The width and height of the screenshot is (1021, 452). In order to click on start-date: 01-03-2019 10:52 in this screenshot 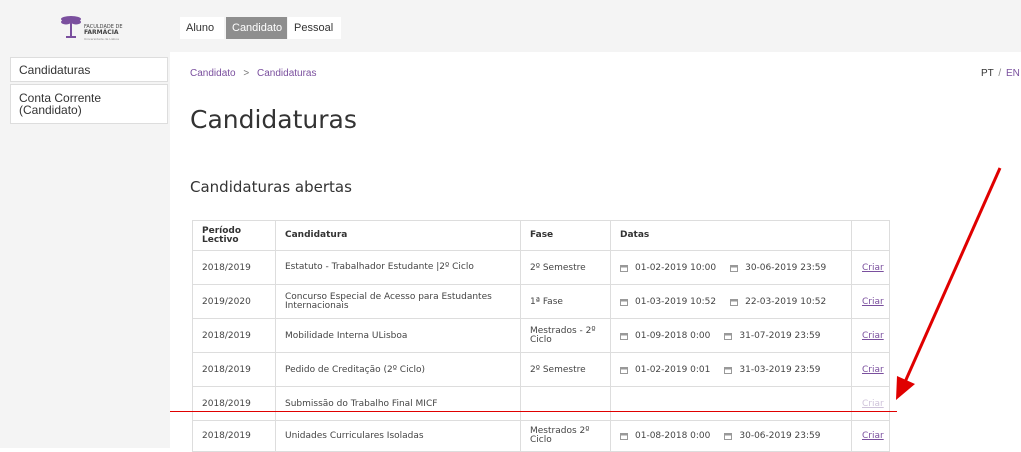, I will do `click(668, 302)`.